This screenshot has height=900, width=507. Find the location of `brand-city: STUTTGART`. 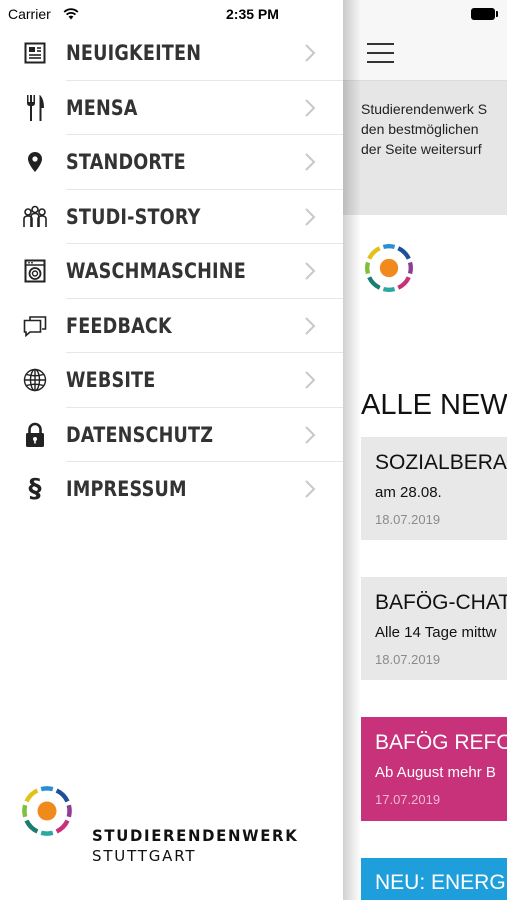

brand-city: STUTTGART is located at coordinates (144, 856).